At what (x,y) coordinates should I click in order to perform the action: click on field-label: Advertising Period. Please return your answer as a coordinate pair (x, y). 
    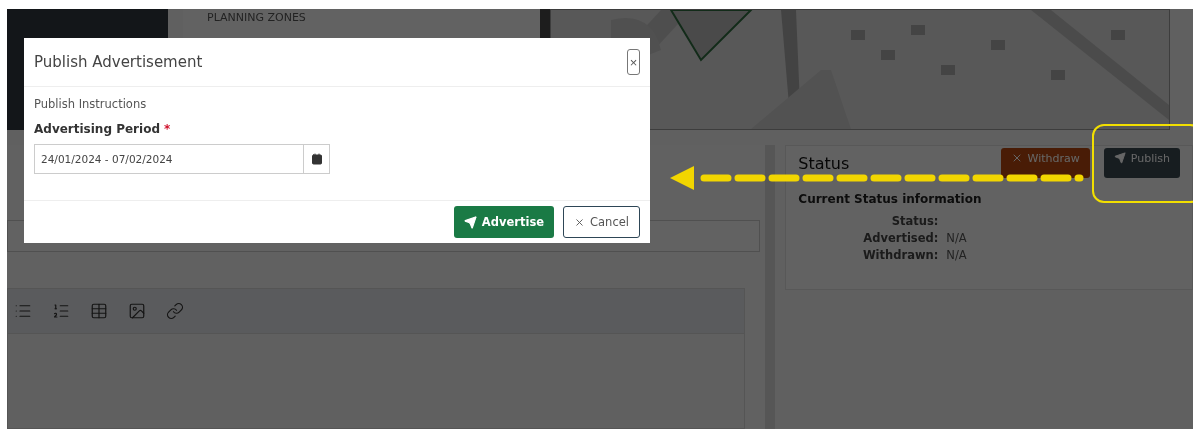
    Looking at the image, I should click on (97, 129).